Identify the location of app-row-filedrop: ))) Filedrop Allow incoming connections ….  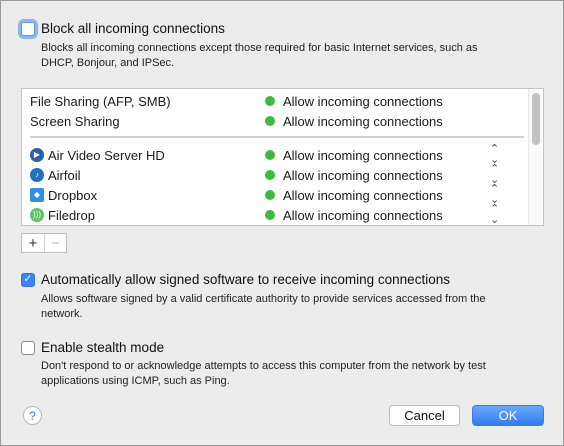
(274, 215).